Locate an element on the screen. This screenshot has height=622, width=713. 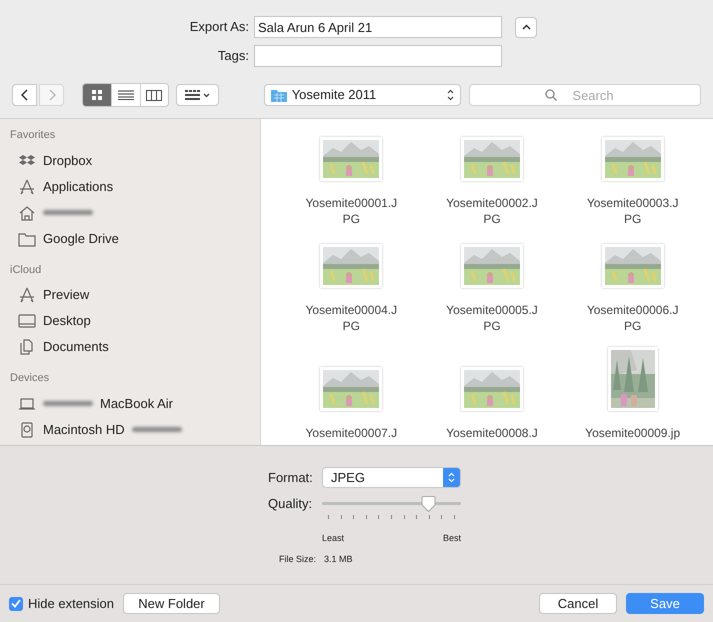
sidebar-item-label: Documents is located at coordinates (76, 347).